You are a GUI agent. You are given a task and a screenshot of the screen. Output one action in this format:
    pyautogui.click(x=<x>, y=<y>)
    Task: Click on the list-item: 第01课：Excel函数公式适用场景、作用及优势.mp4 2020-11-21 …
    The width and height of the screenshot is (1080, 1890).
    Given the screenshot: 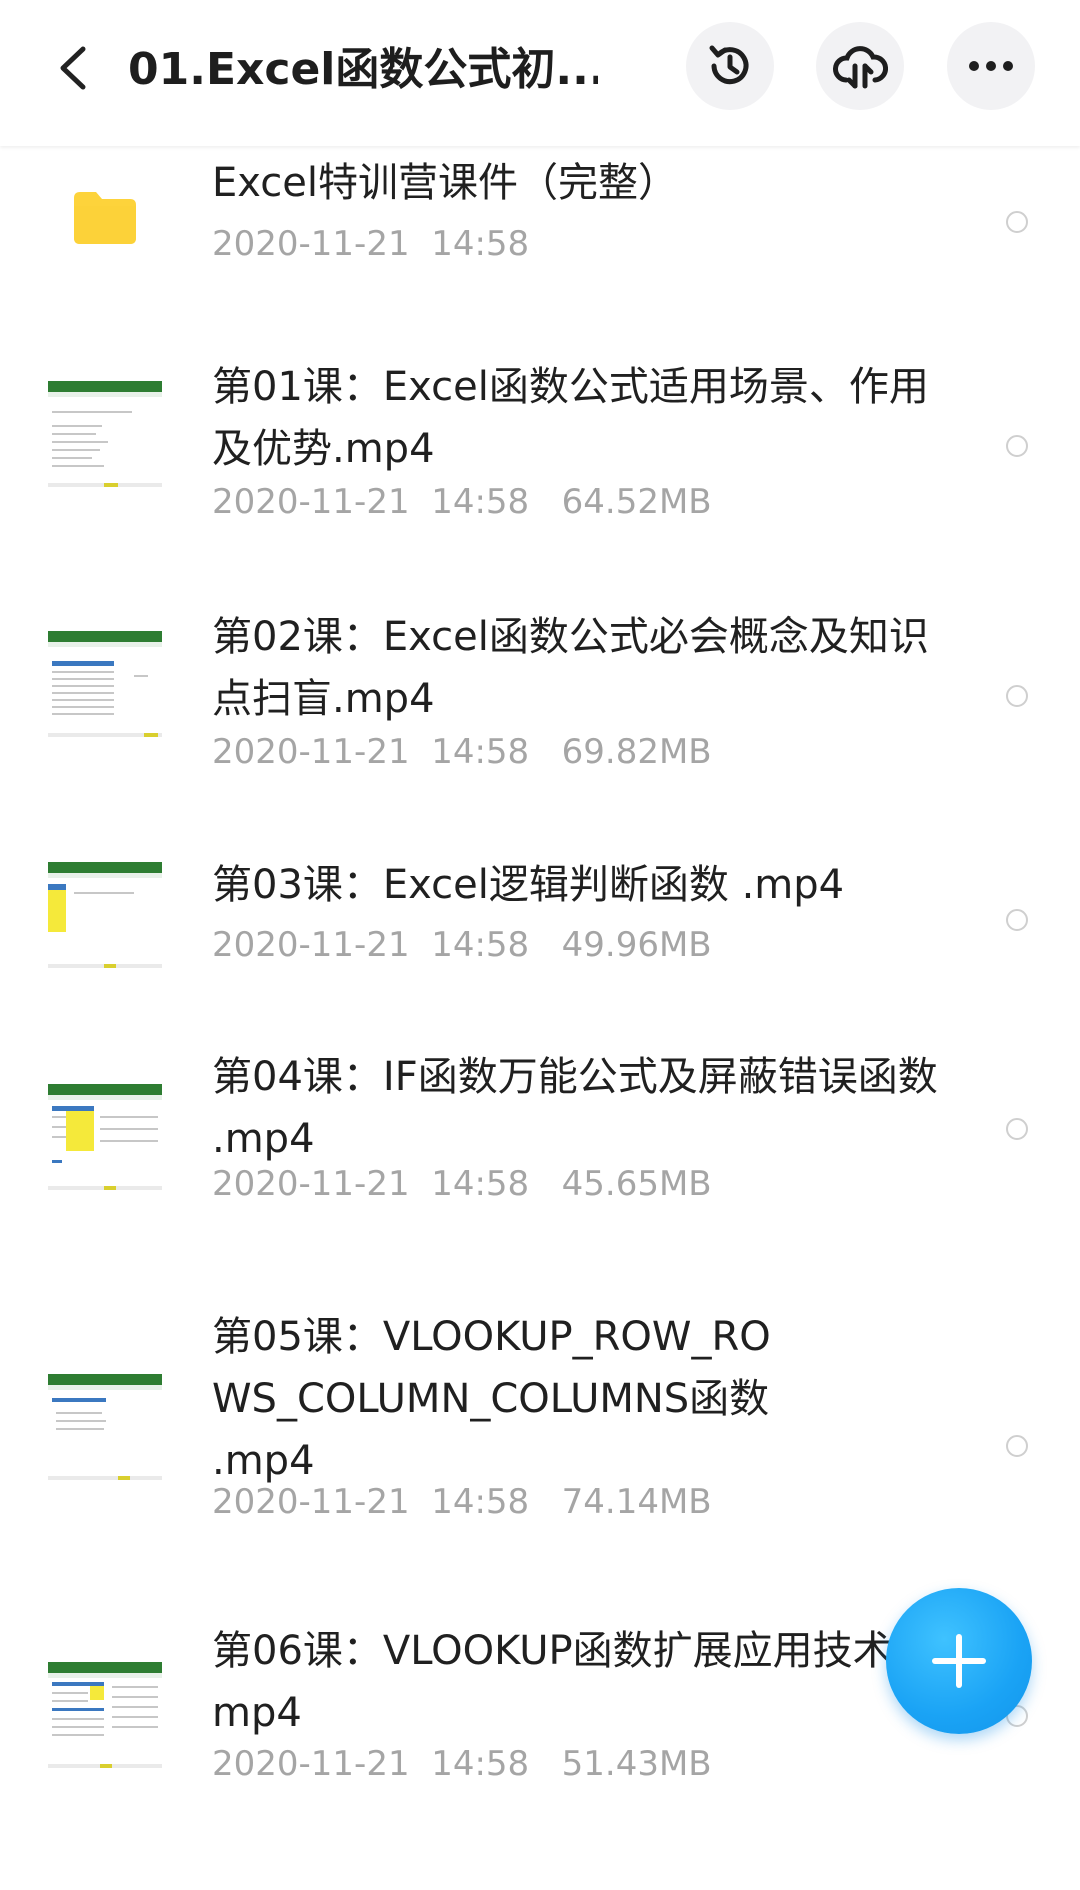 What is the action you would take?
    pyautogui.click(x=540, y=471)
    